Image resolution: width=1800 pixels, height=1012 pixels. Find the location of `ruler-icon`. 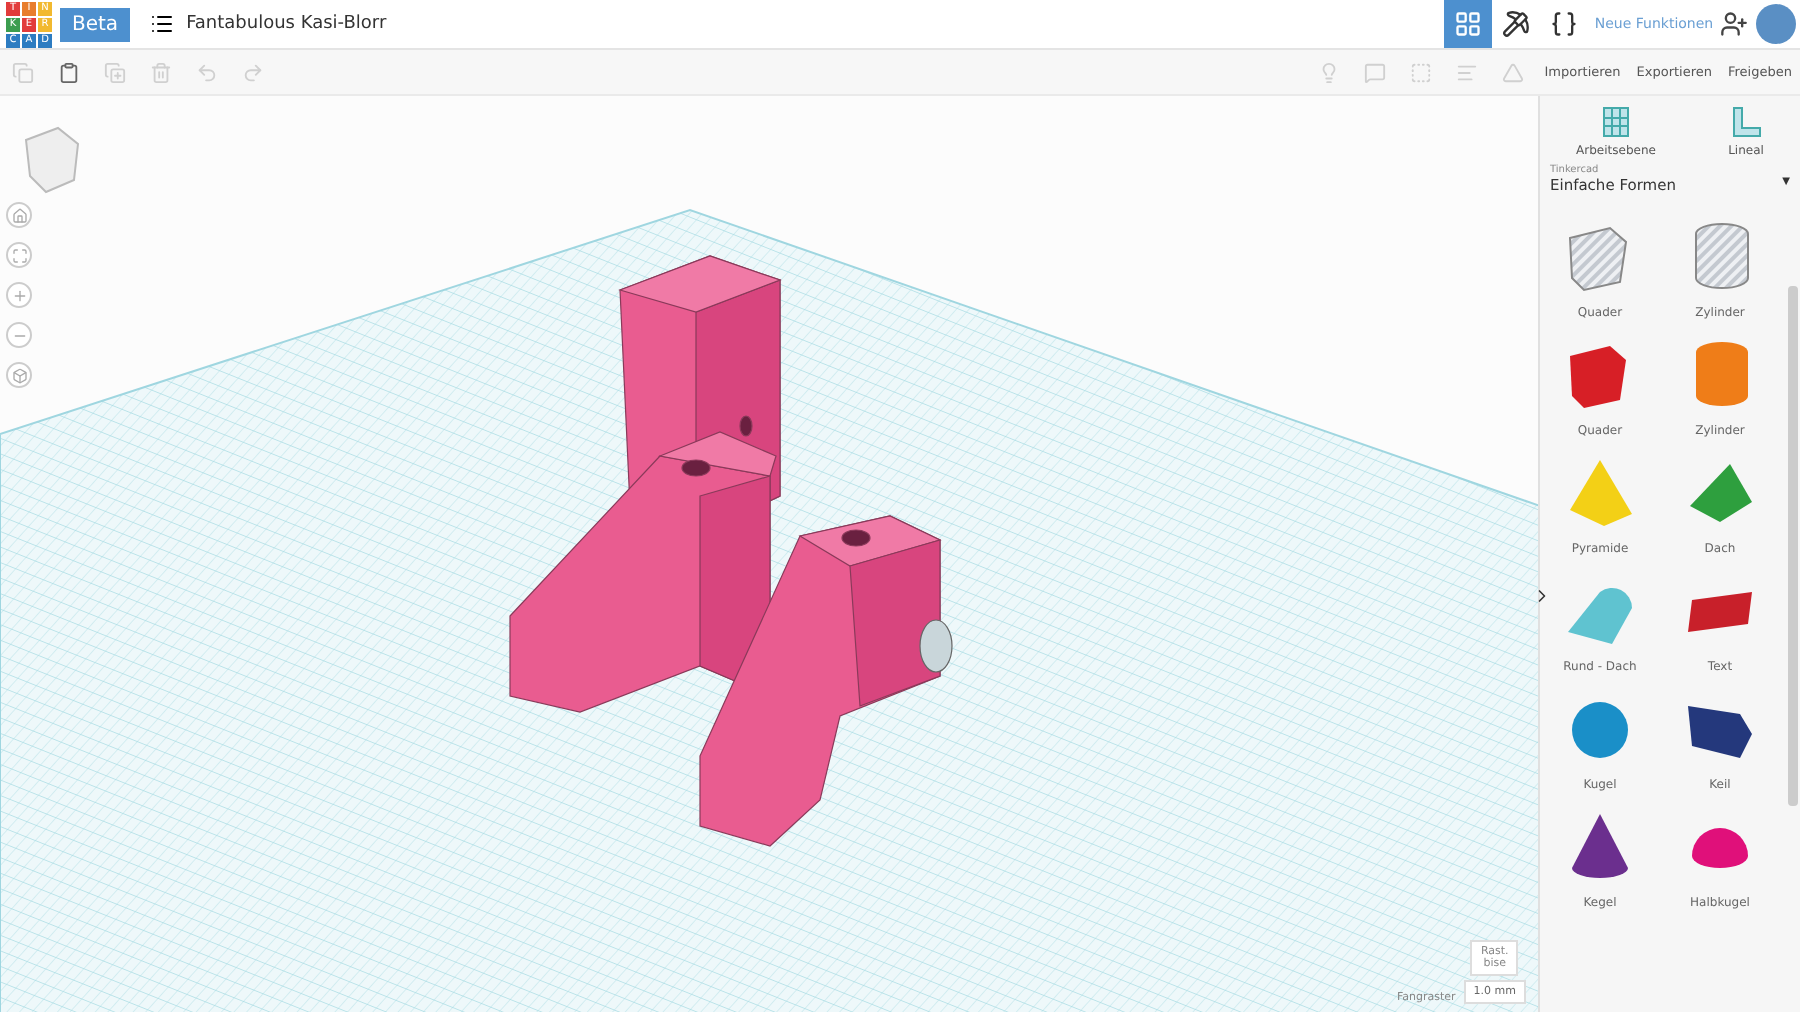

ruler-icon is located at coordinates (1745, 122).